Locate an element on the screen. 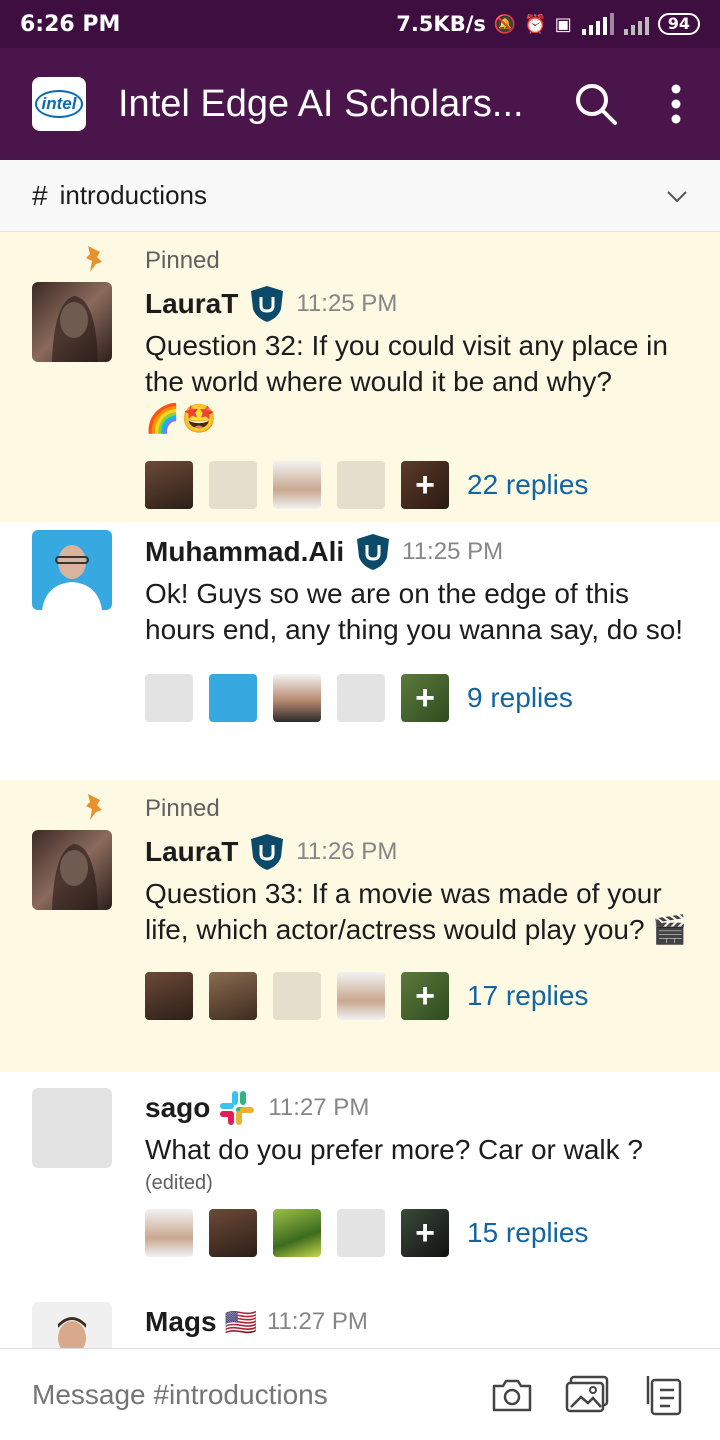  battery-icon: 94 is located at coordinates (678, 24).